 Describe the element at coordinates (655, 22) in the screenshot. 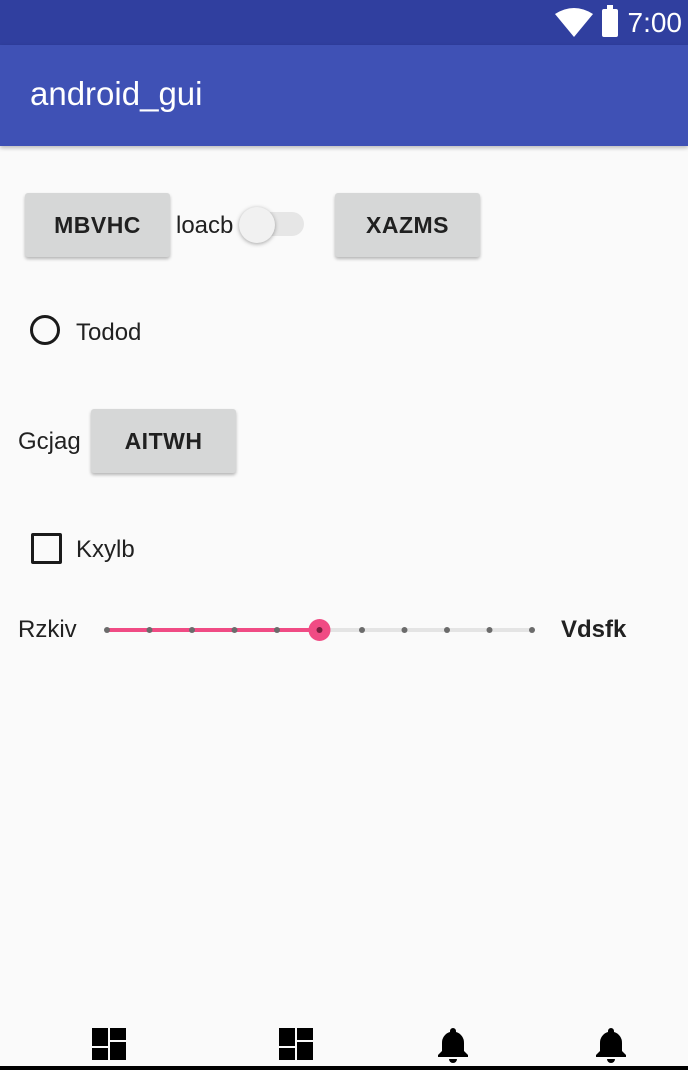

I see `clock: 7:00` at that location.